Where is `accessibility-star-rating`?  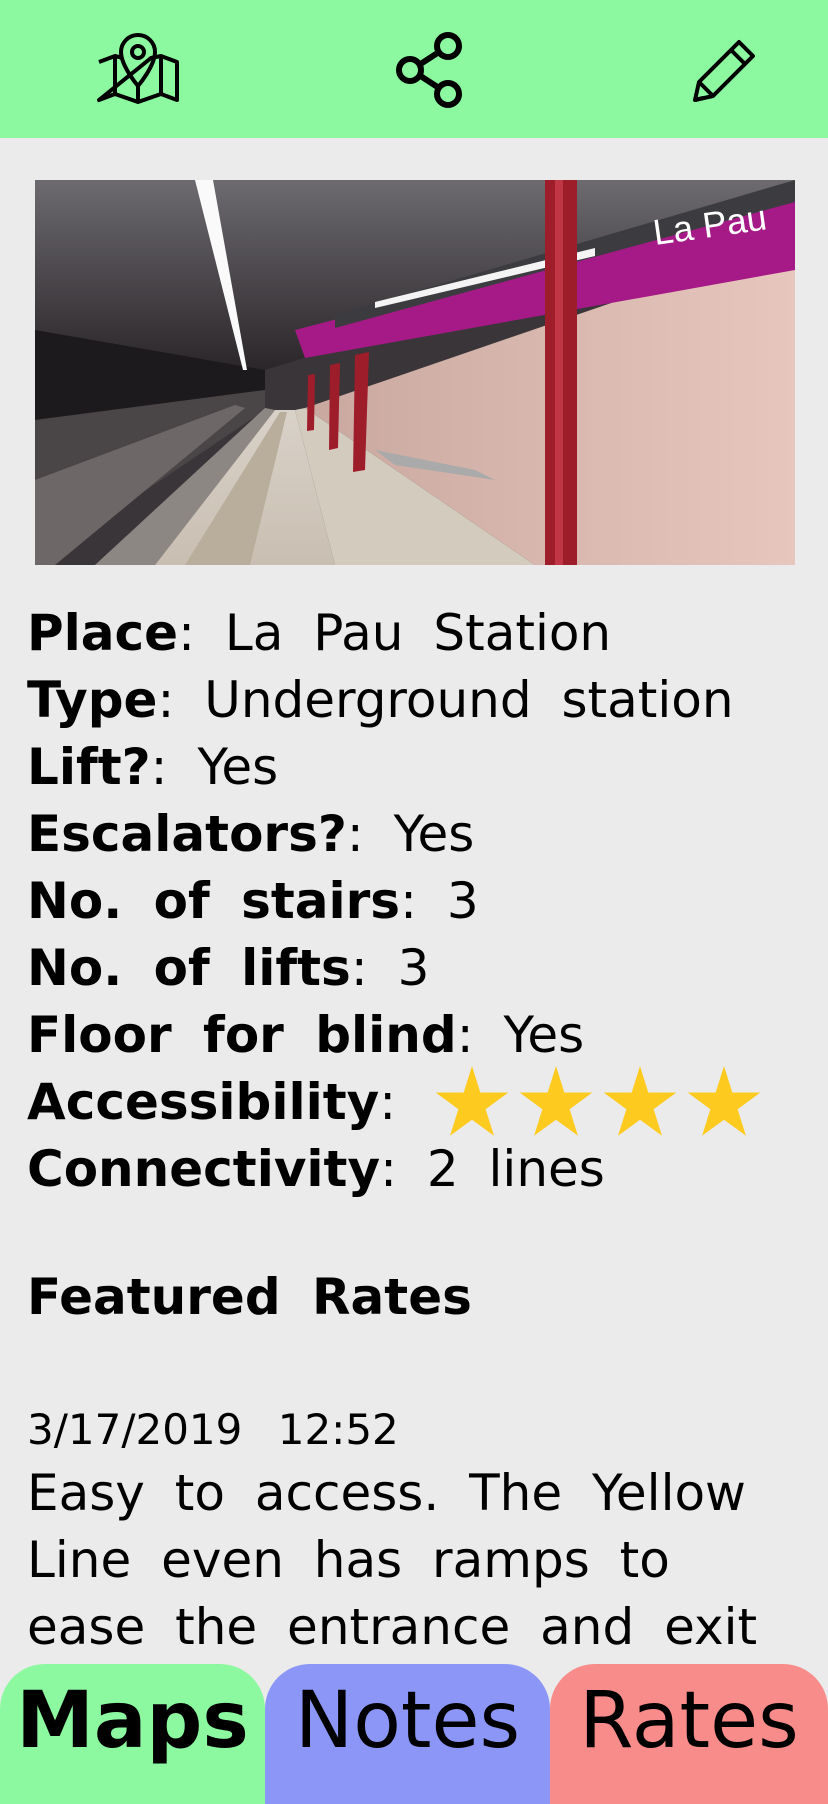 accessibility-star-rating is located at coordinates (598, 1101).